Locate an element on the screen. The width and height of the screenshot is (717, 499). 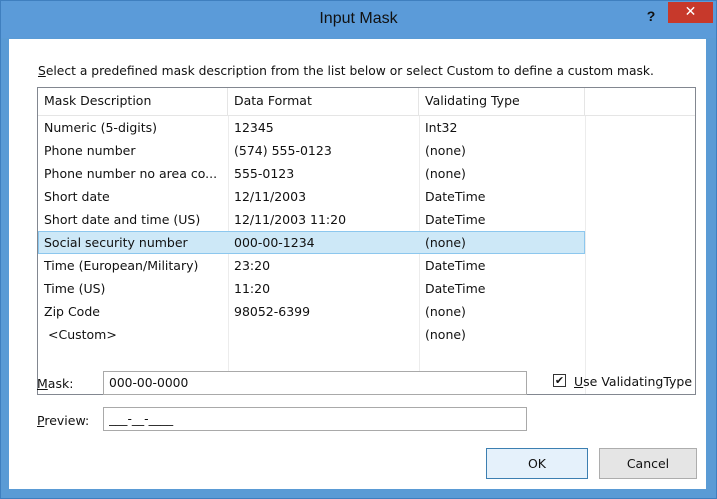
data-format-cell: 12/11/2003 is located at coordinates (270, 196).